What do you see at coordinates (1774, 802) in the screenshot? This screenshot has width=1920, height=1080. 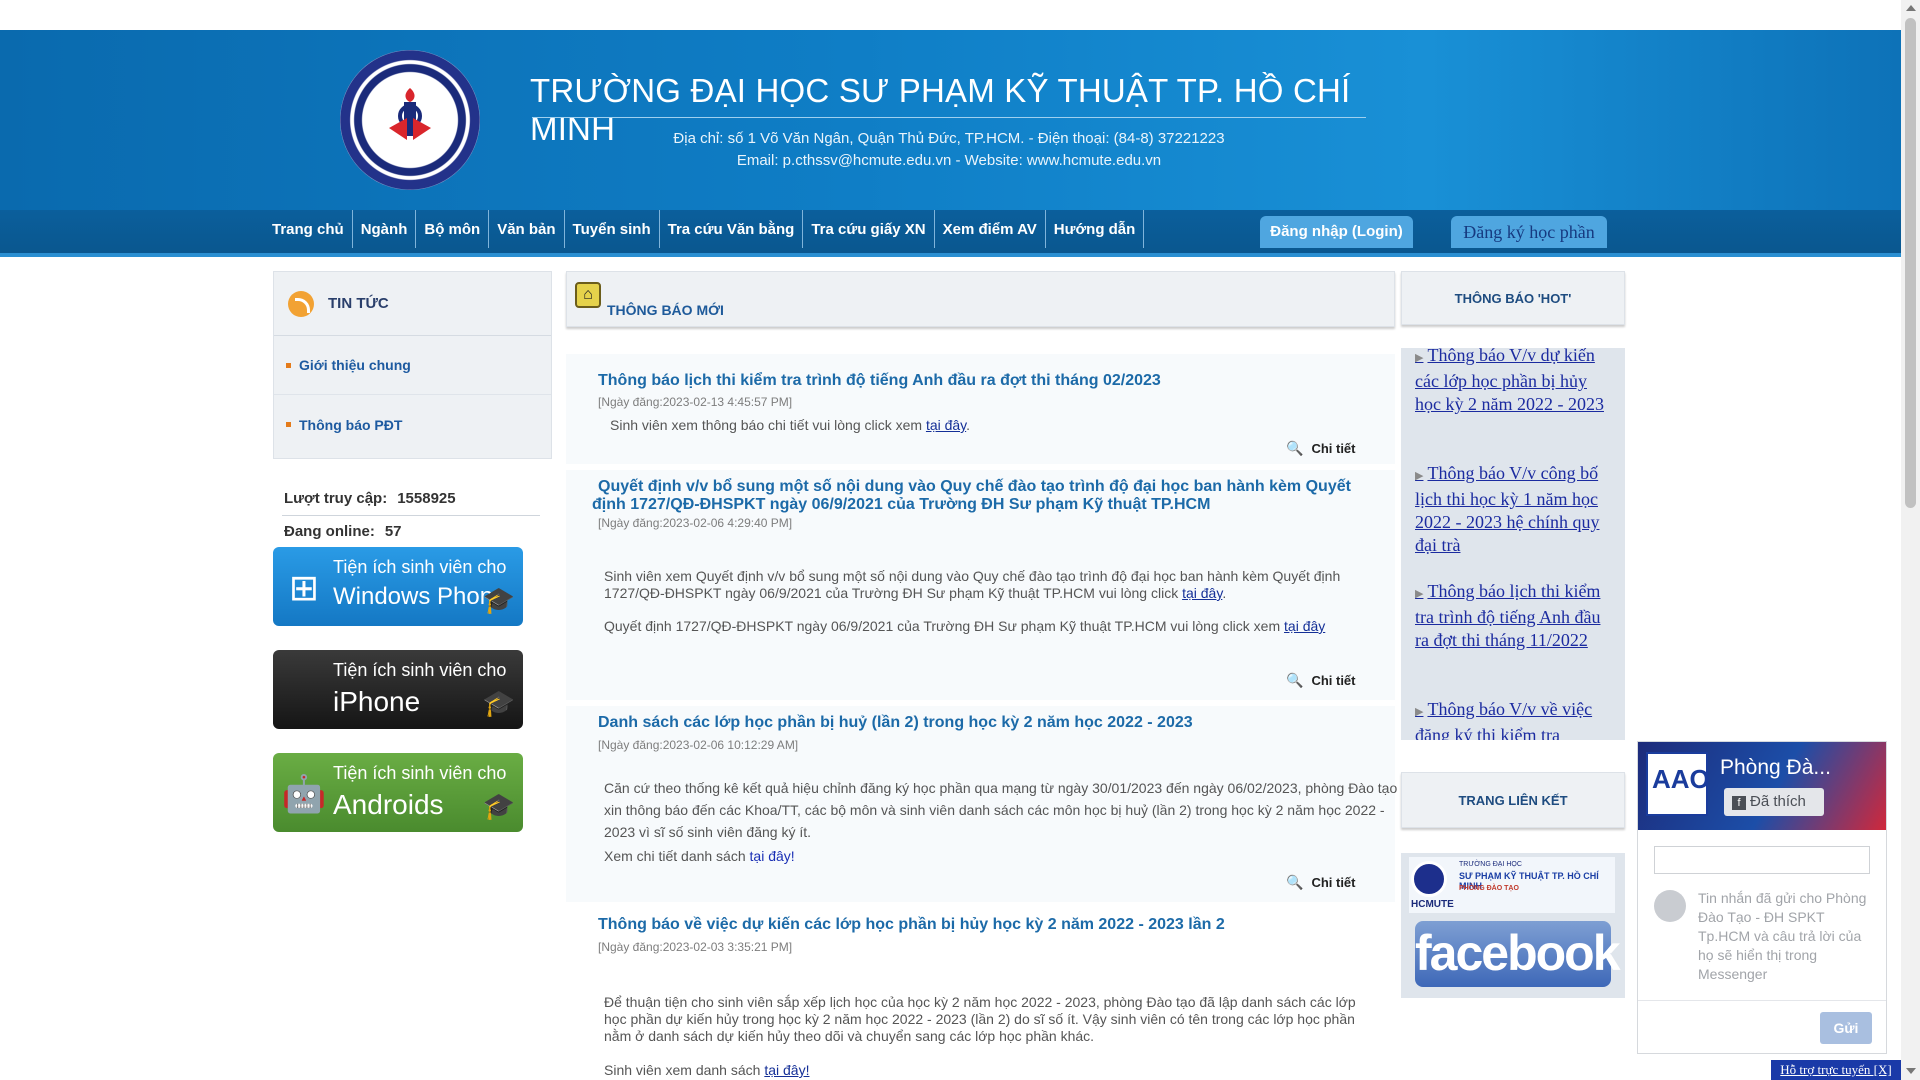 I see `liked-button: f Đã thích` at bounding box center [1774, 802].